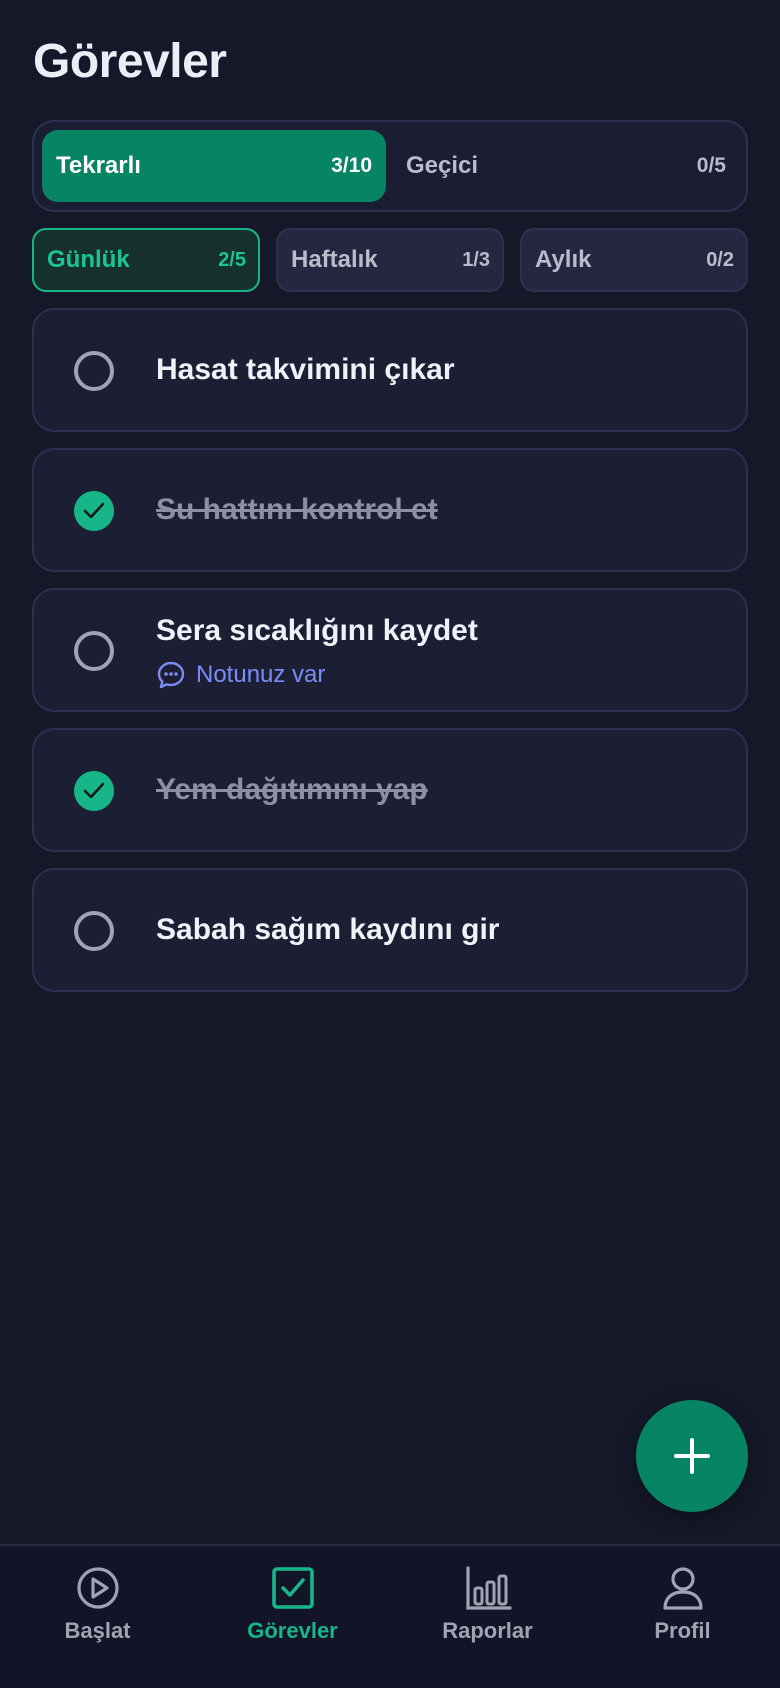 The height and width of the screenshot is (1688, 780). Describe the element at coordinates (305, 369) in the screenshot. I see `task-title: Hasat takvimini çıkar` at that location.